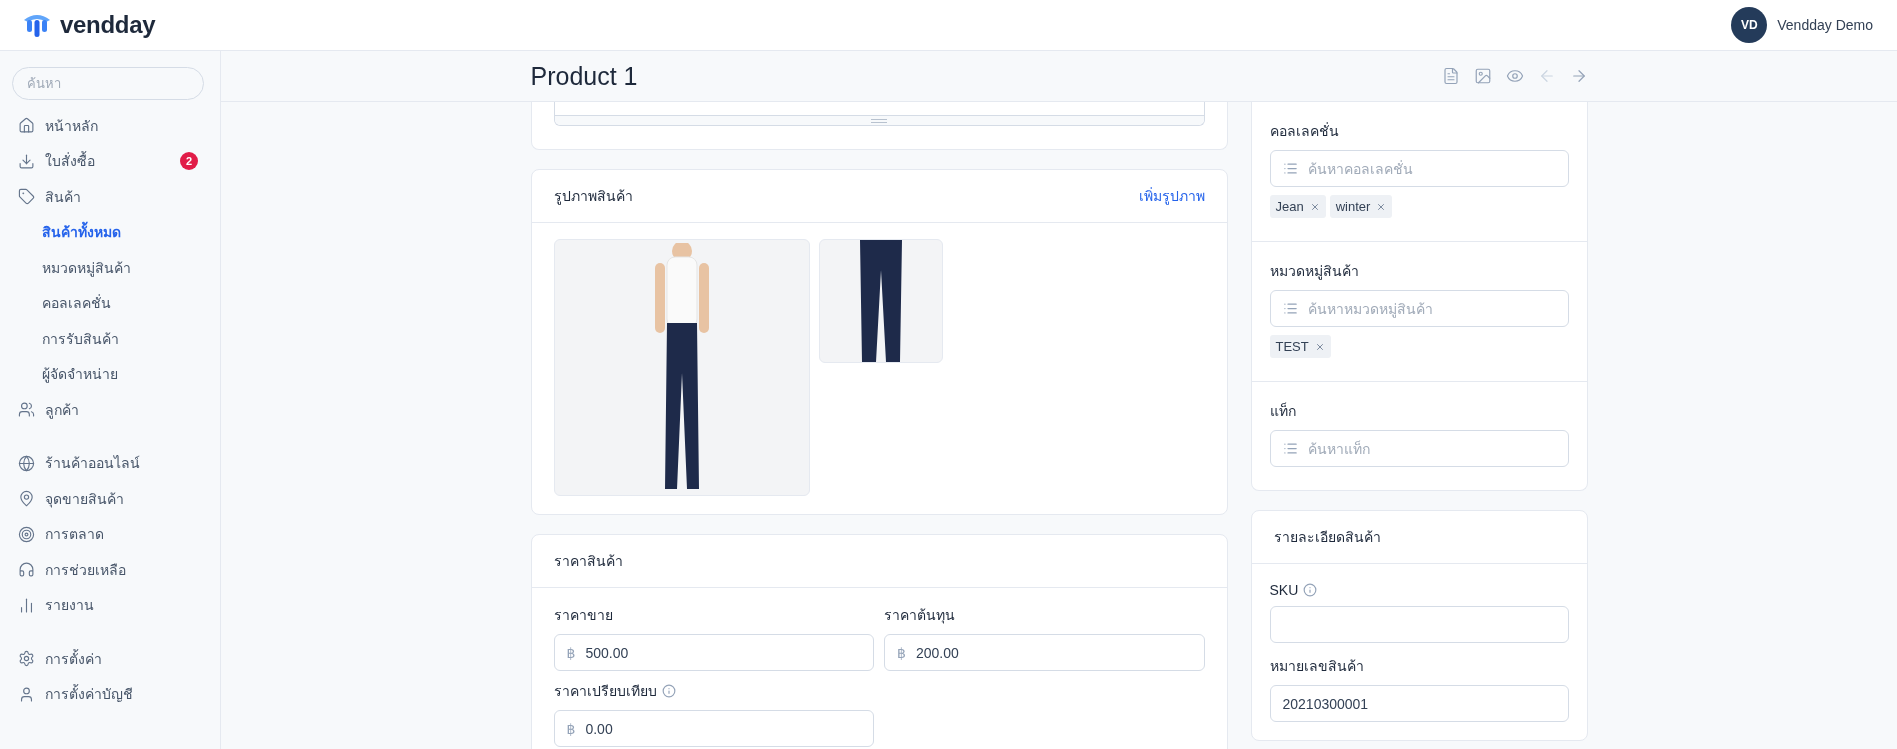  Describe the element at coordinates (593, 197) in the screenshot. I see `card-title: รูปภาพสินค้า` at that location.